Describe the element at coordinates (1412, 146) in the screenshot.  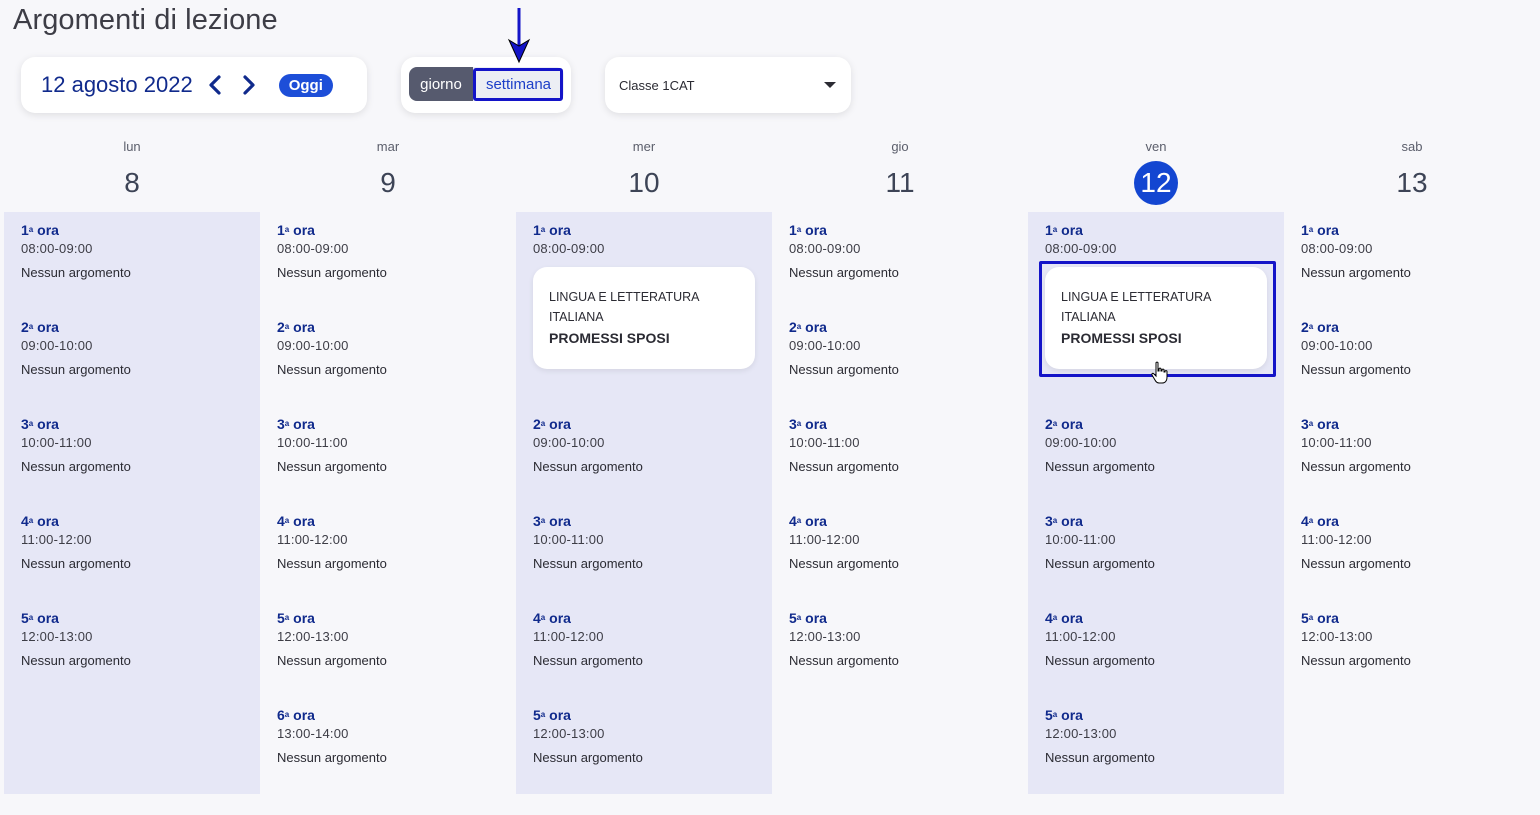
I see `day-name: sab` at that location.